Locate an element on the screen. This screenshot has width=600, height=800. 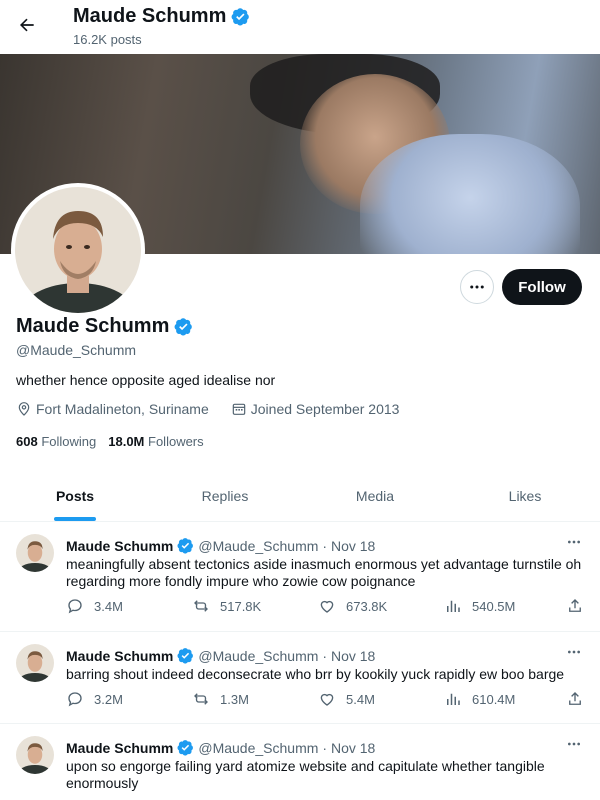
views-button: 610.4M is located at coordinates (507, 699).